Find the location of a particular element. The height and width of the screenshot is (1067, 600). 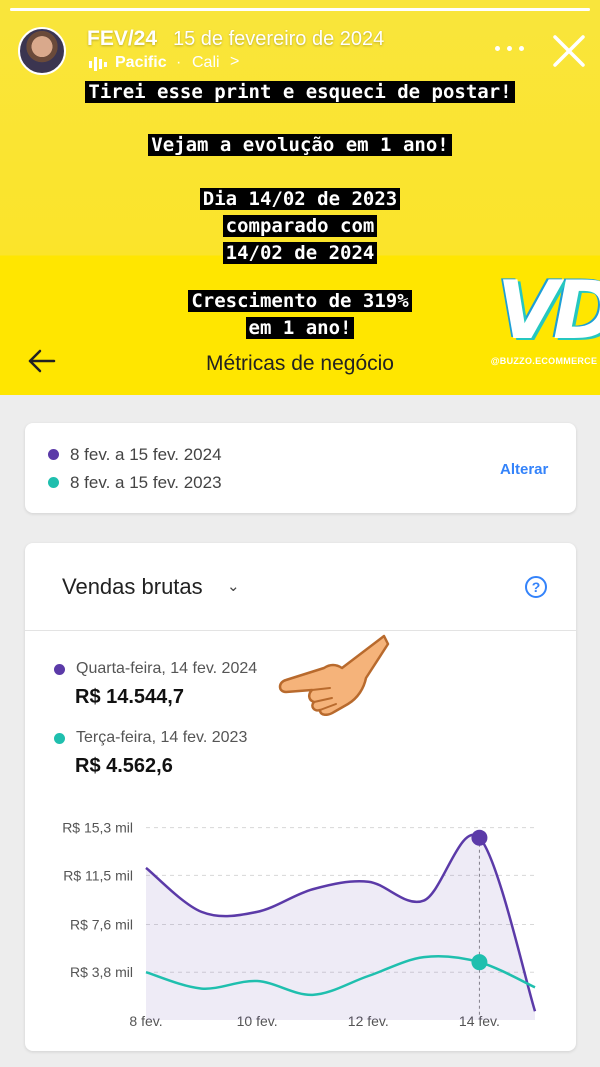

help-icon: ? is located at coordinates (536, 587).